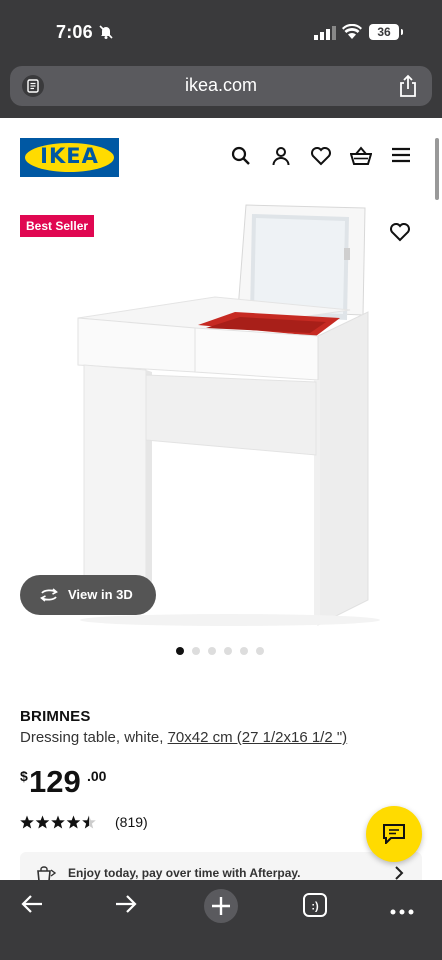 This screenshot has width=442, height=960. What do you see at coordinates (100, 594) in the screenshot?
I see `view-in-3d-label: View in 3D` at bounding box center [100, 594].